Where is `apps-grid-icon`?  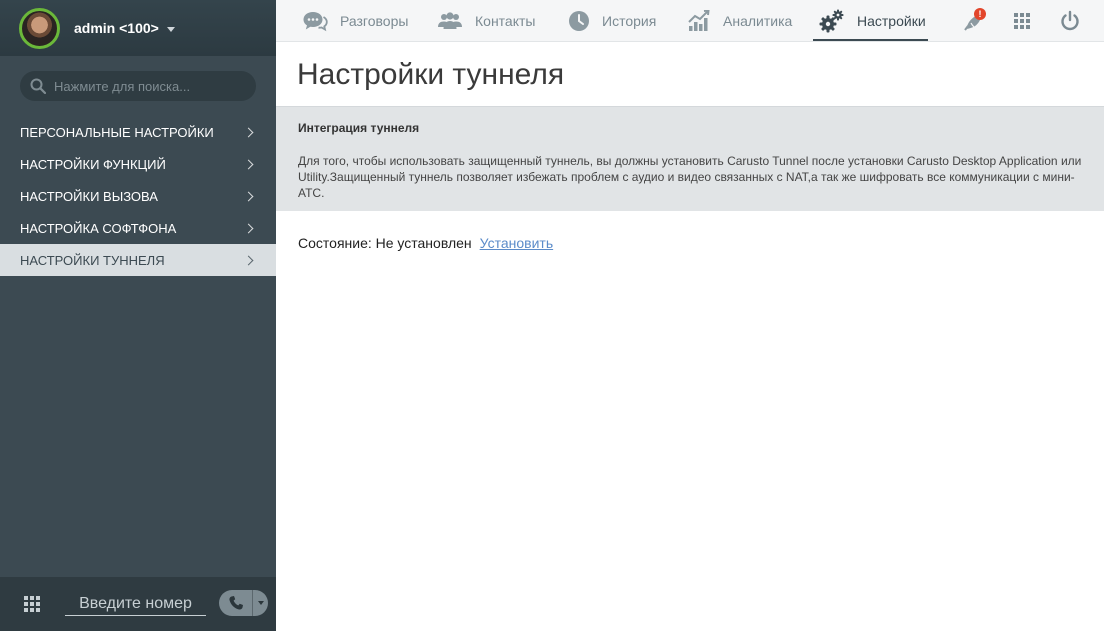 apps-grid-icon is located at coordinates (1022, 21).